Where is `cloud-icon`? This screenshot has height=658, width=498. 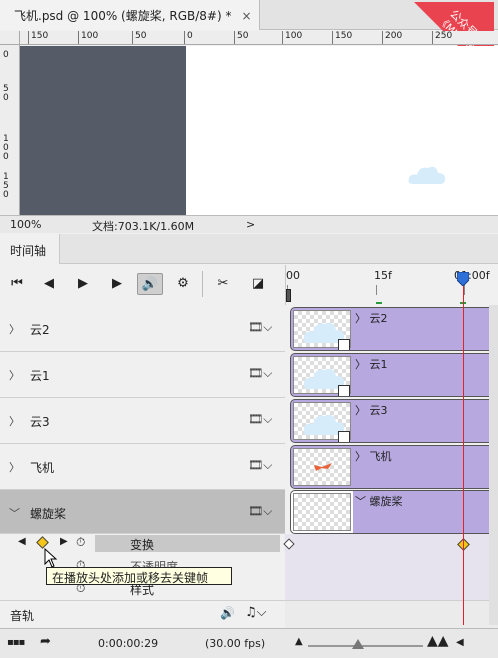 cloud-icon is located at coordinates (427, 175).